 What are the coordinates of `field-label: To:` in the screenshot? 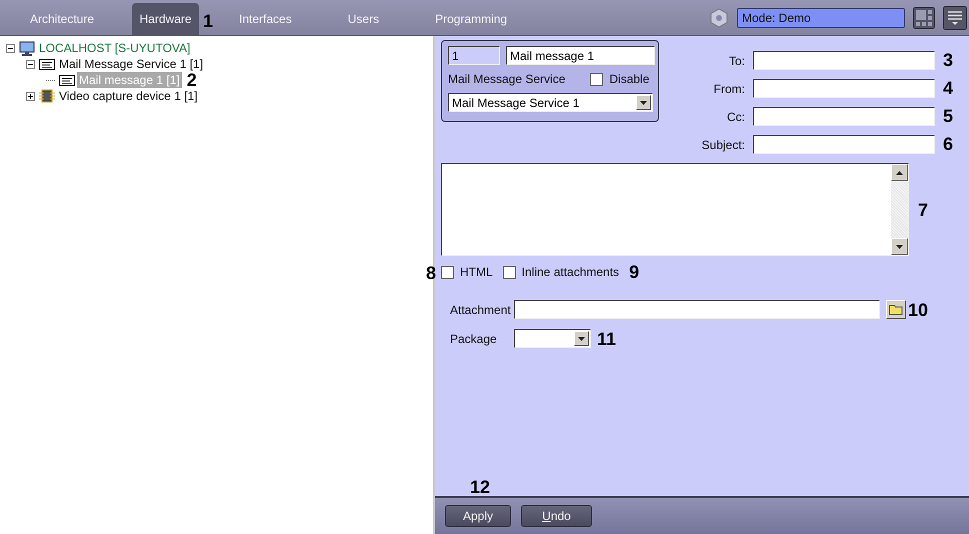 It's located at (736, 61).